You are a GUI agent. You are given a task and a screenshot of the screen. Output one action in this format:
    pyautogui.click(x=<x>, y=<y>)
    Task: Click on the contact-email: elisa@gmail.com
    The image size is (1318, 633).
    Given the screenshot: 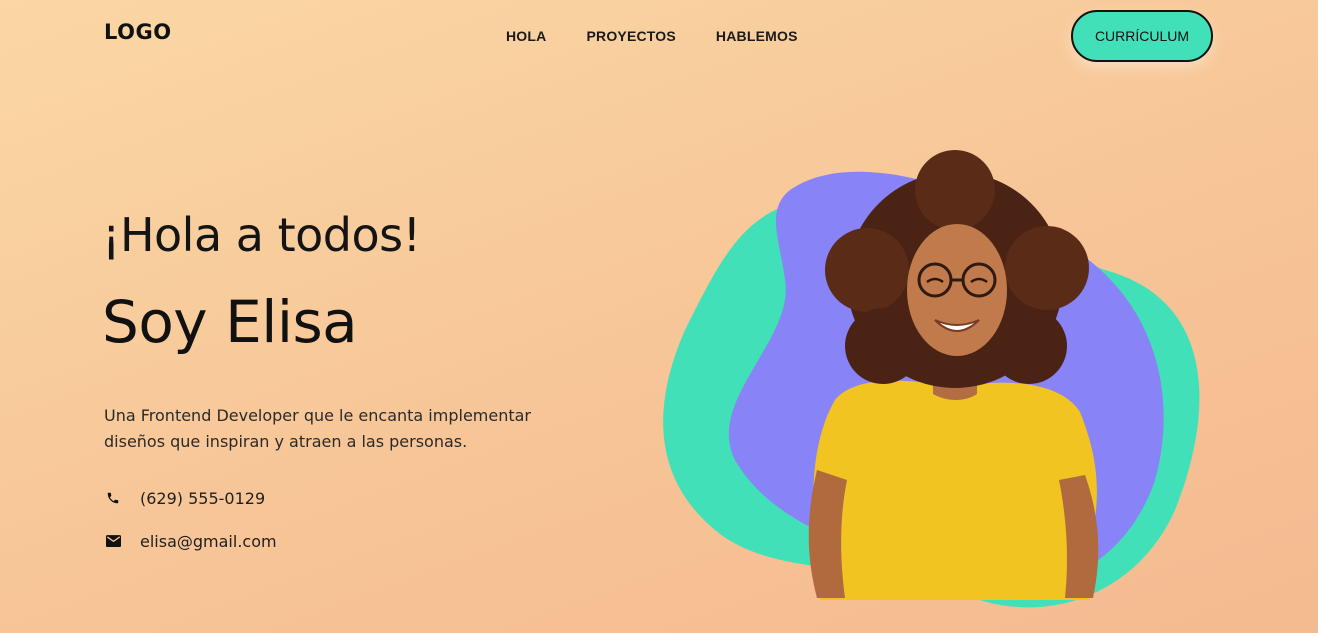 What is the action you would take?
    pyautogui.click(x=190, y=541)
    